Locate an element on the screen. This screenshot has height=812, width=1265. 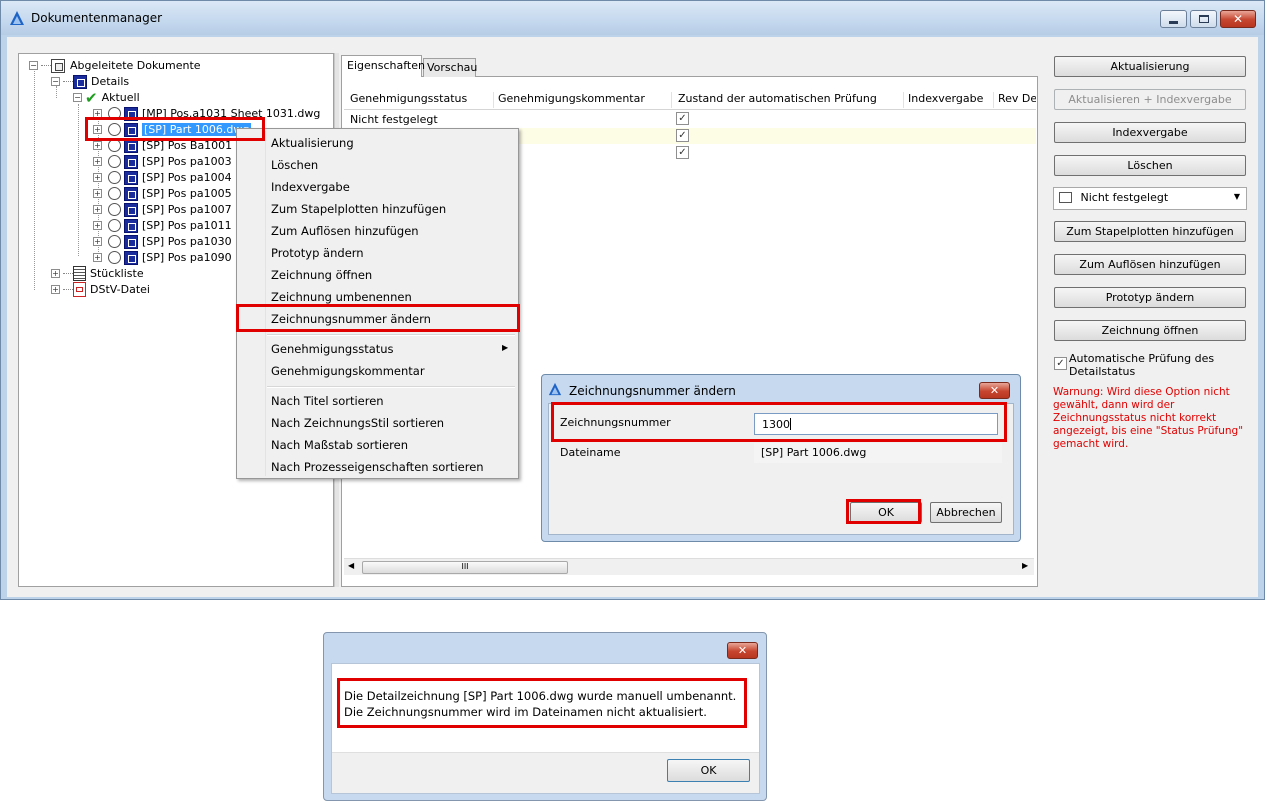
tree-item: + [SP] Pos pa1005 is located at coordinates (162, 193).